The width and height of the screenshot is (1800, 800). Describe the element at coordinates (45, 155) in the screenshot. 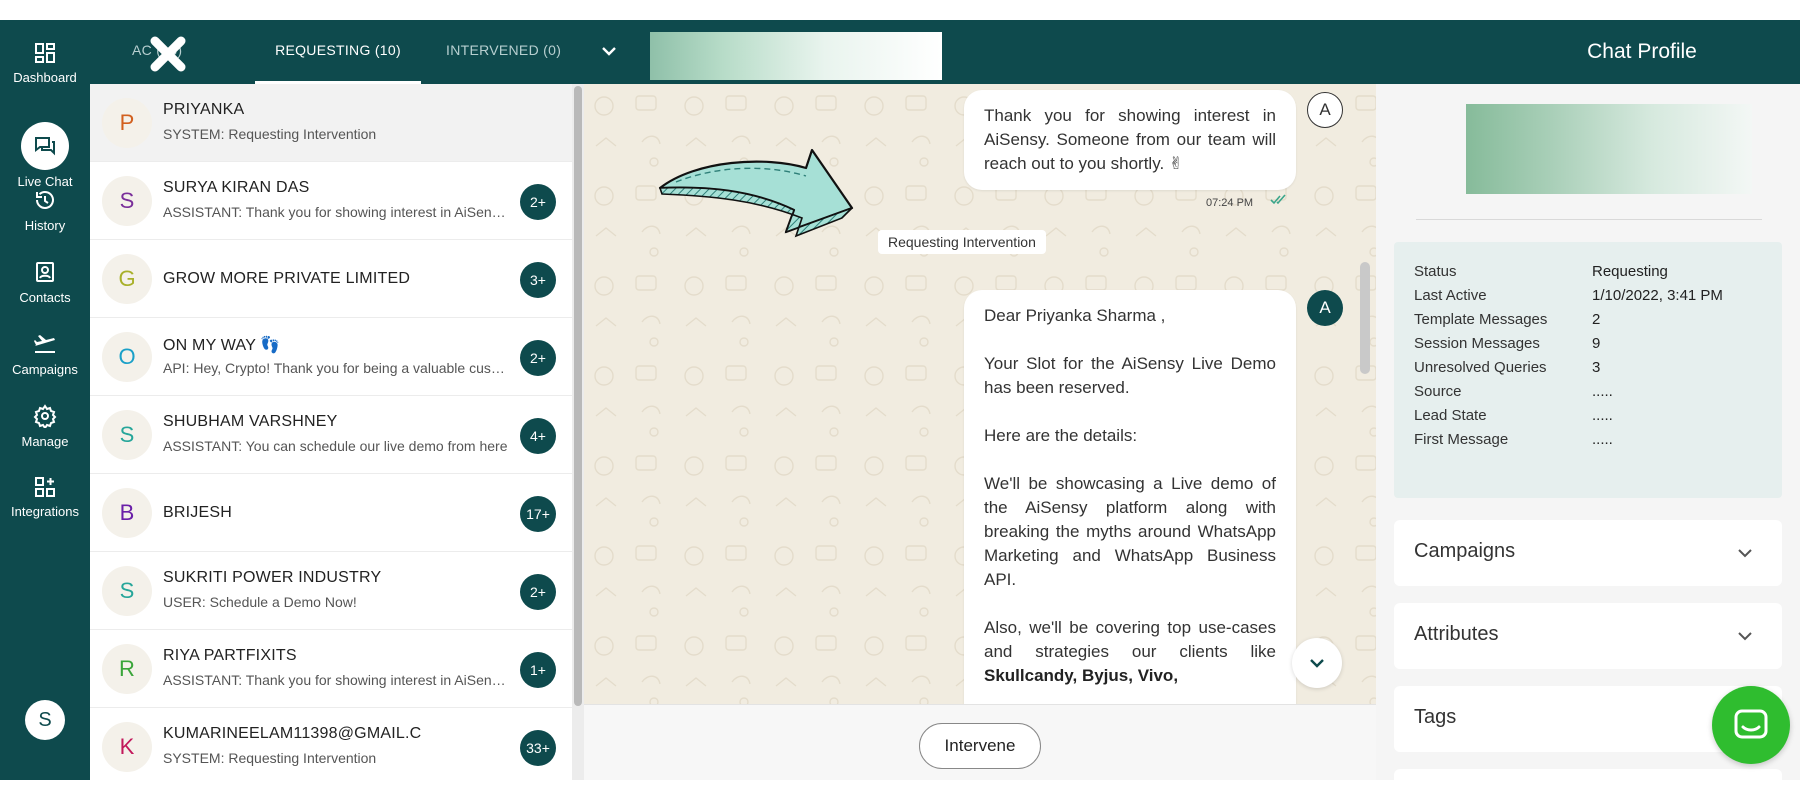

I see `nav-live-chat: Live Chat` at that location.